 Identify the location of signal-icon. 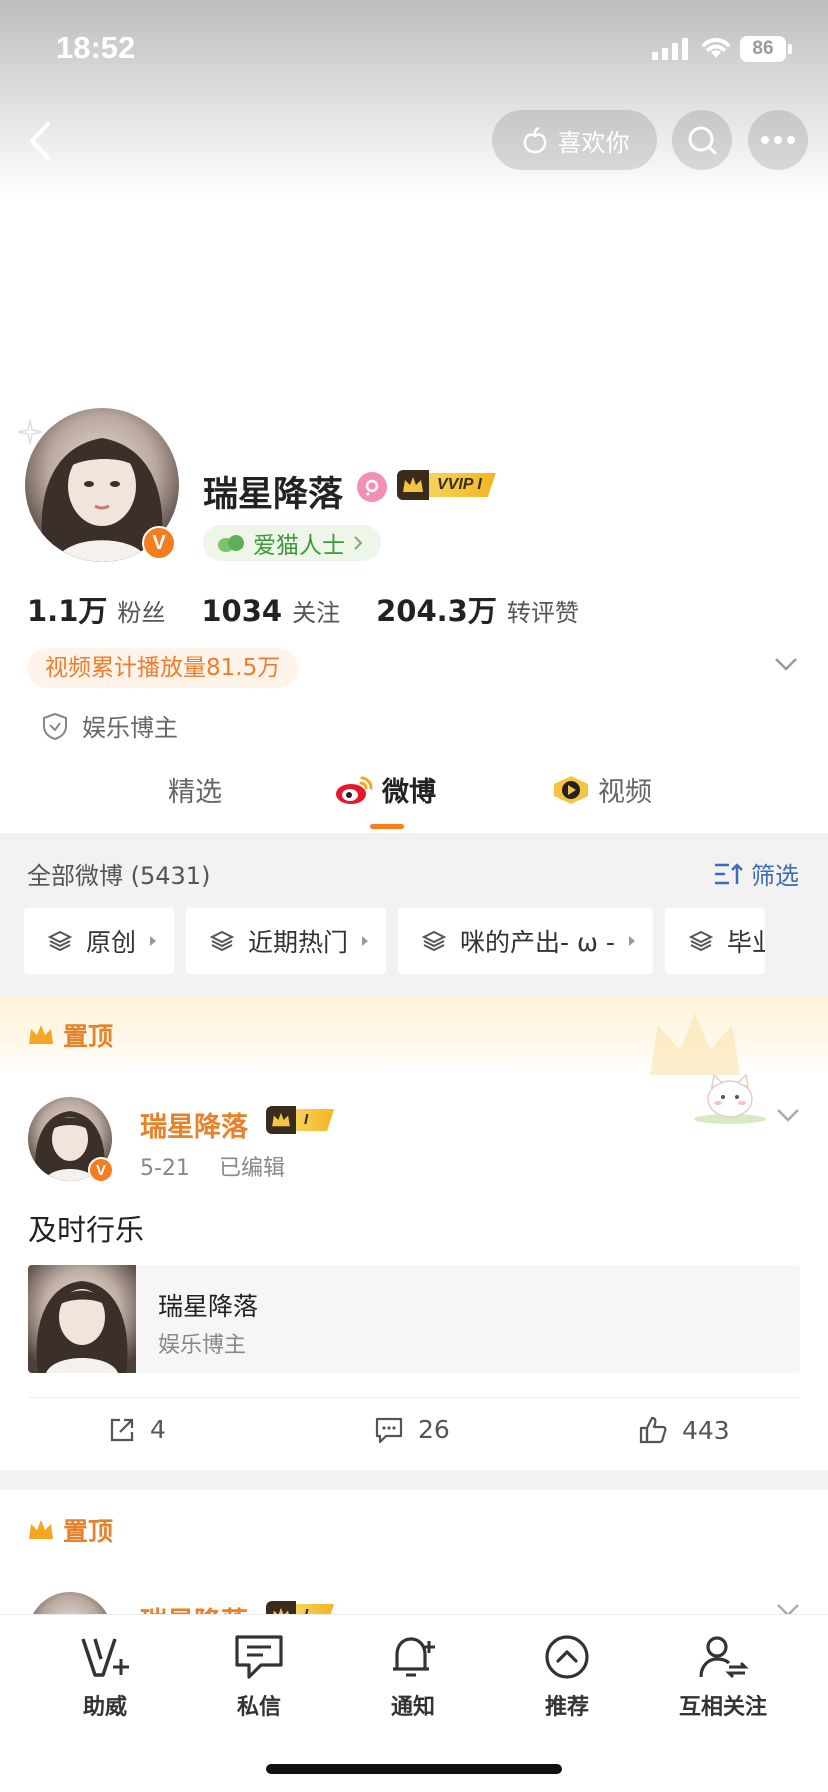
(670, 49).